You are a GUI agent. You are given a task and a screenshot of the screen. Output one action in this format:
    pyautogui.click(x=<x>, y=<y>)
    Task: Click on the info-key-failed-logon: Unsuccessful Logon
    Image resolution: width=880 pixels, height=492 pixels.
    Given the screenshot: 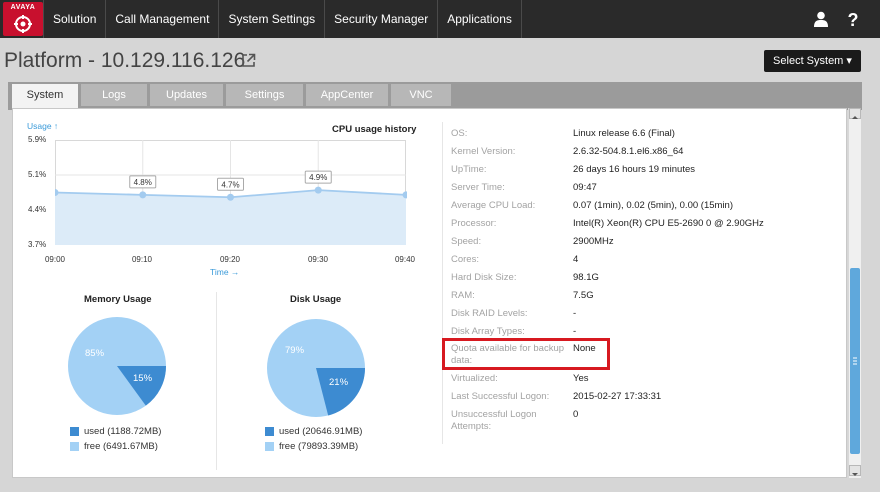 What is the action you would take?
    pyautogui.click(x=494, y=414)
    